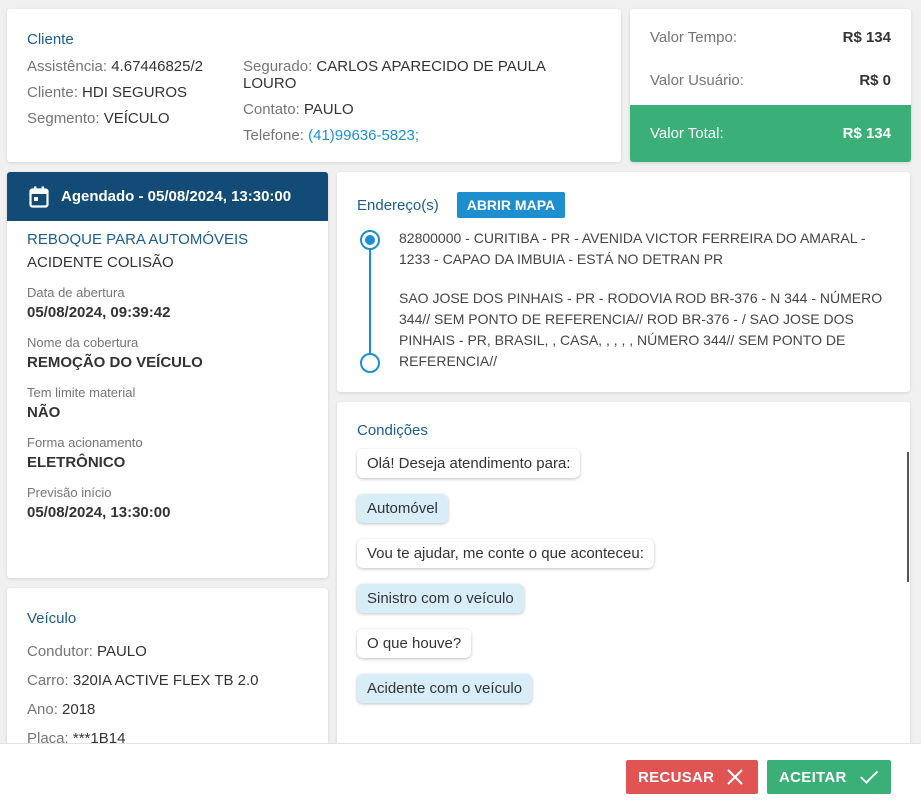 This screenshot has width=921, height=805. Describe the element at coordinates (693, 37) in the screenshot. I see `valor-tempo-label: Valor Tempo:` at that location.